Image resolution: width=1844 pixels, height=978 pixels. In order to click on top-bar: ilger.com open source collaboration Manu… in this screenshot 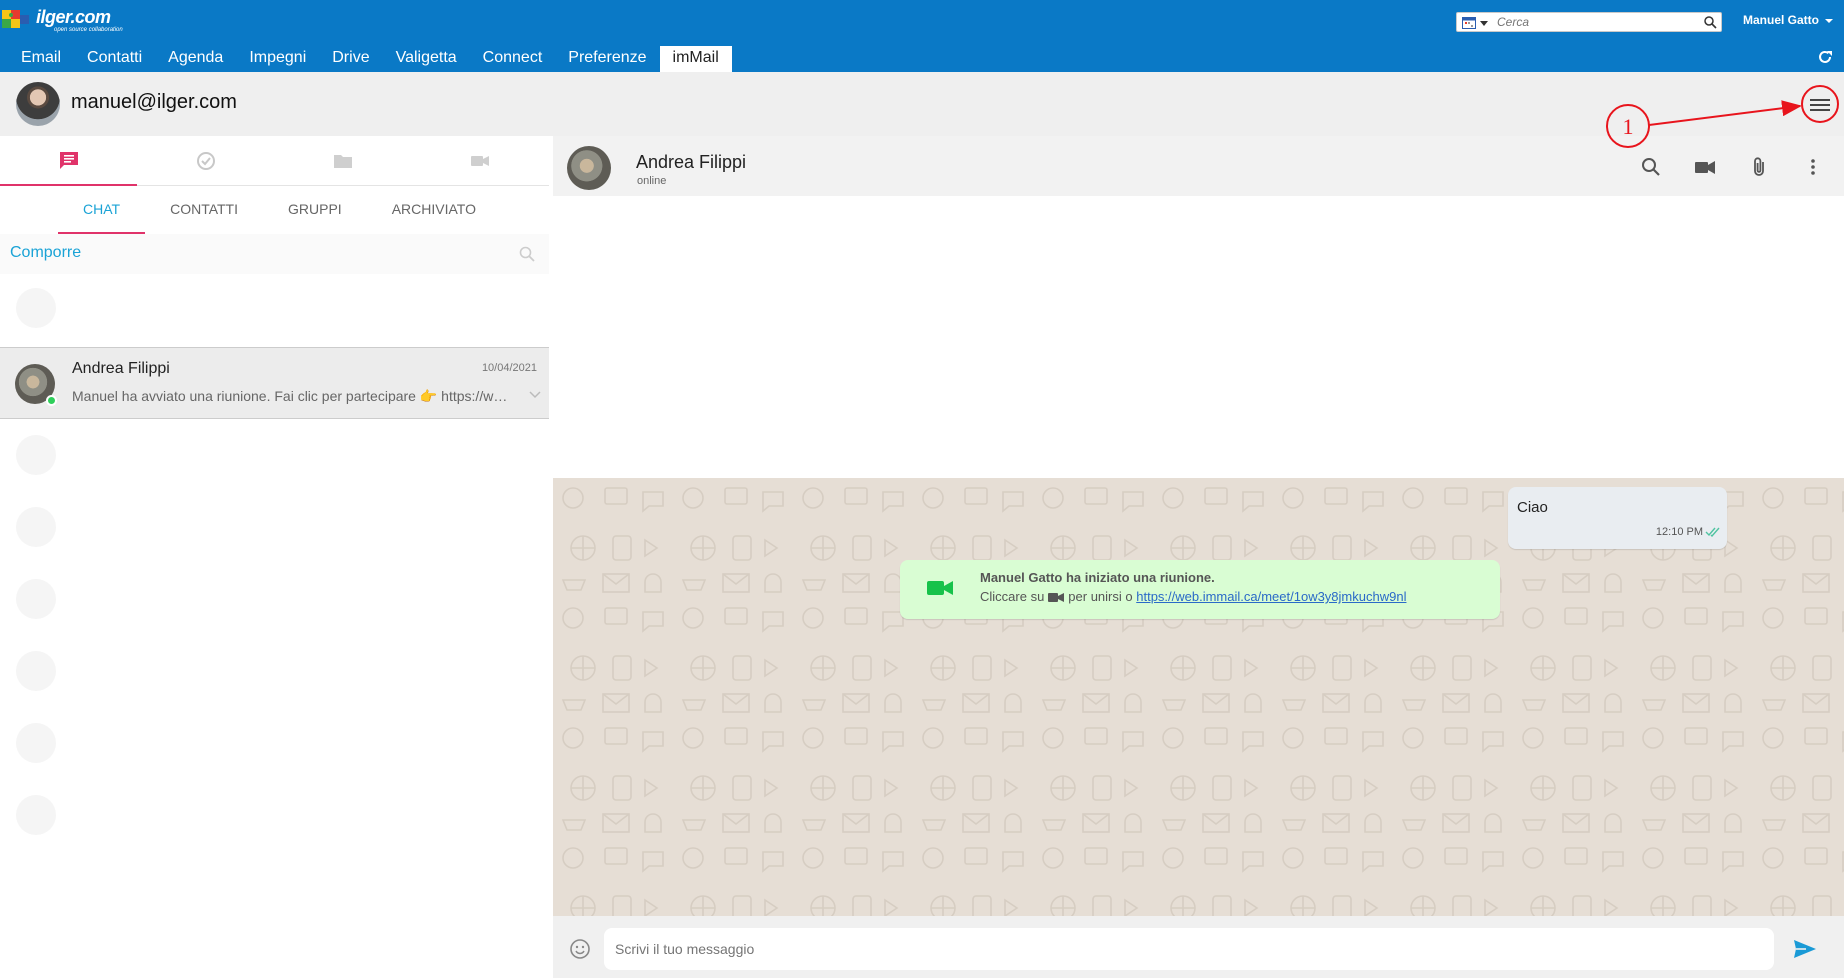, I will do `click(922, 36)`.